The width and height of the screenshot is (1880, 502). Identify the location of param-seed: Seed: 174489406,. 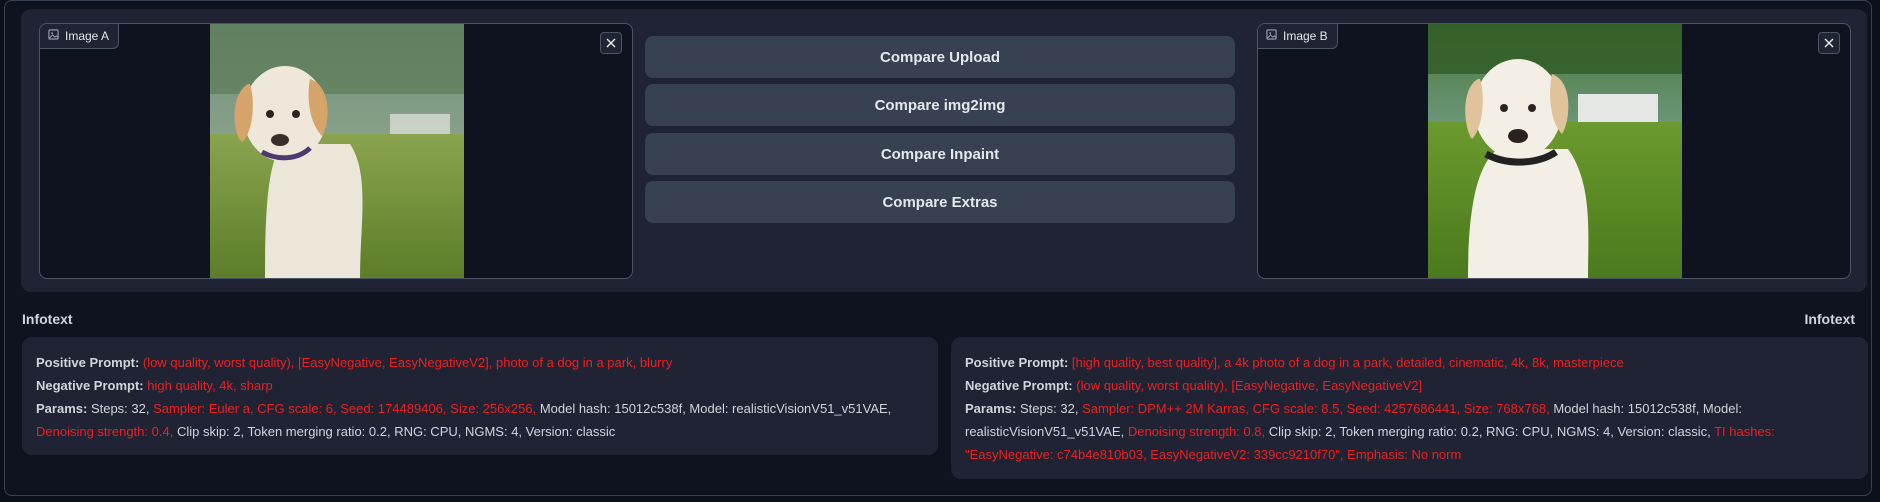
(393, 408).